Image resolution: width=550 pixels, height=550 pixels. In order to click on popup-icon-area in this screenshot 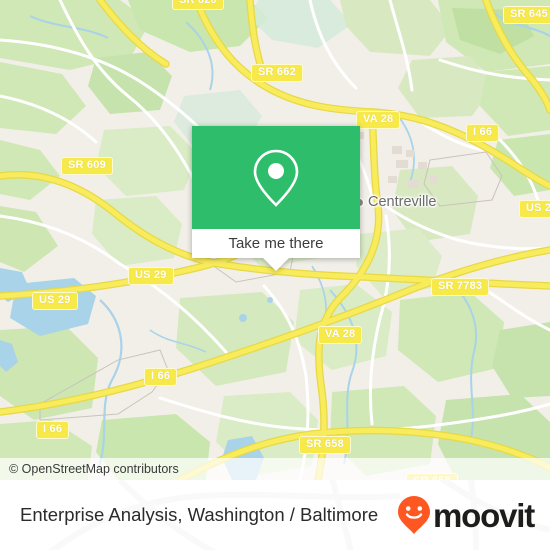, I will do `click(276, 177)`.